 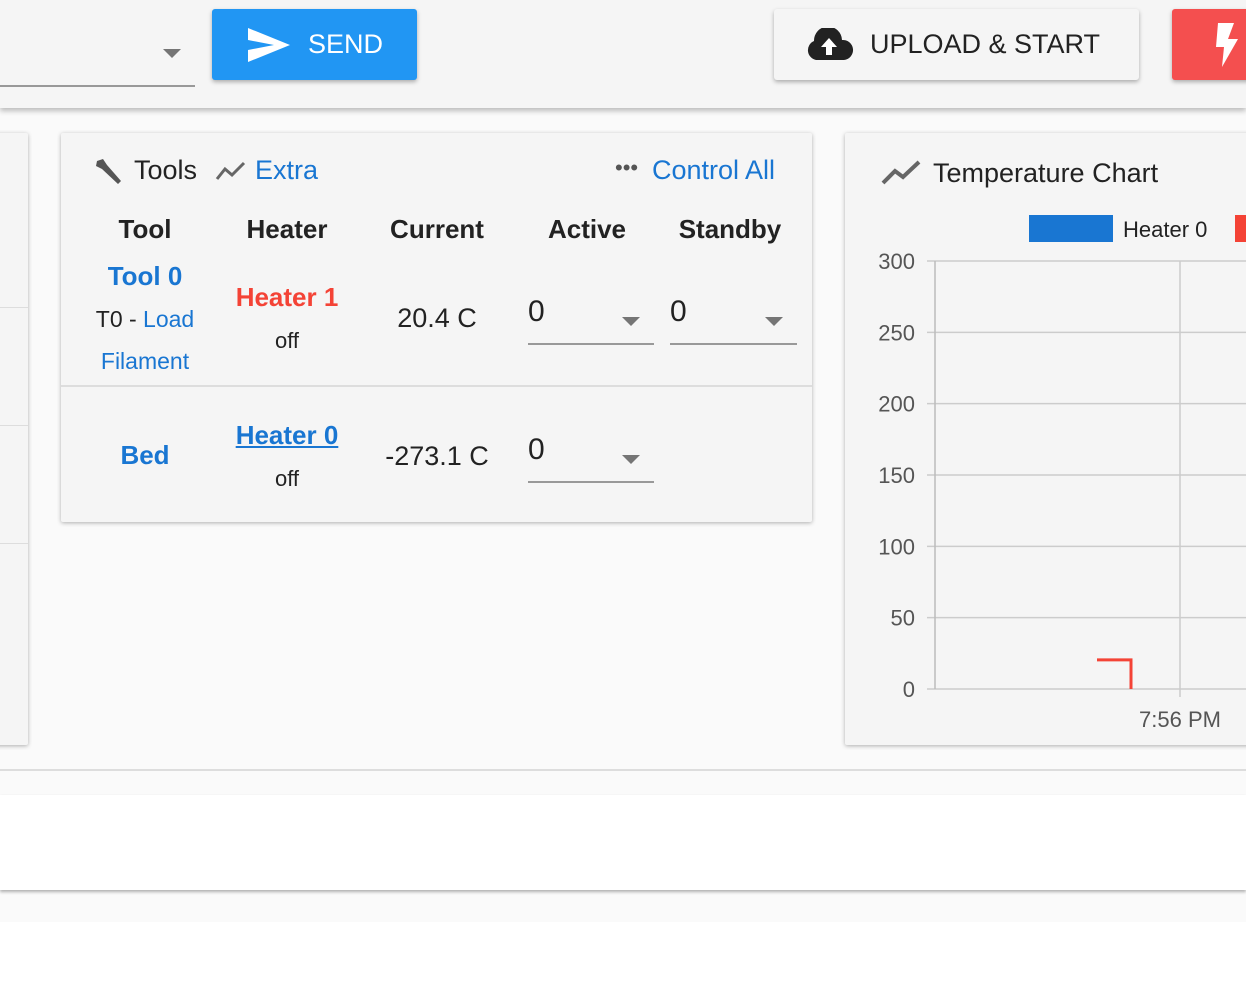 What do you see at coordinates (97, 53) in the screenshot?
I see `command-select` at bounding box center [97, 53].